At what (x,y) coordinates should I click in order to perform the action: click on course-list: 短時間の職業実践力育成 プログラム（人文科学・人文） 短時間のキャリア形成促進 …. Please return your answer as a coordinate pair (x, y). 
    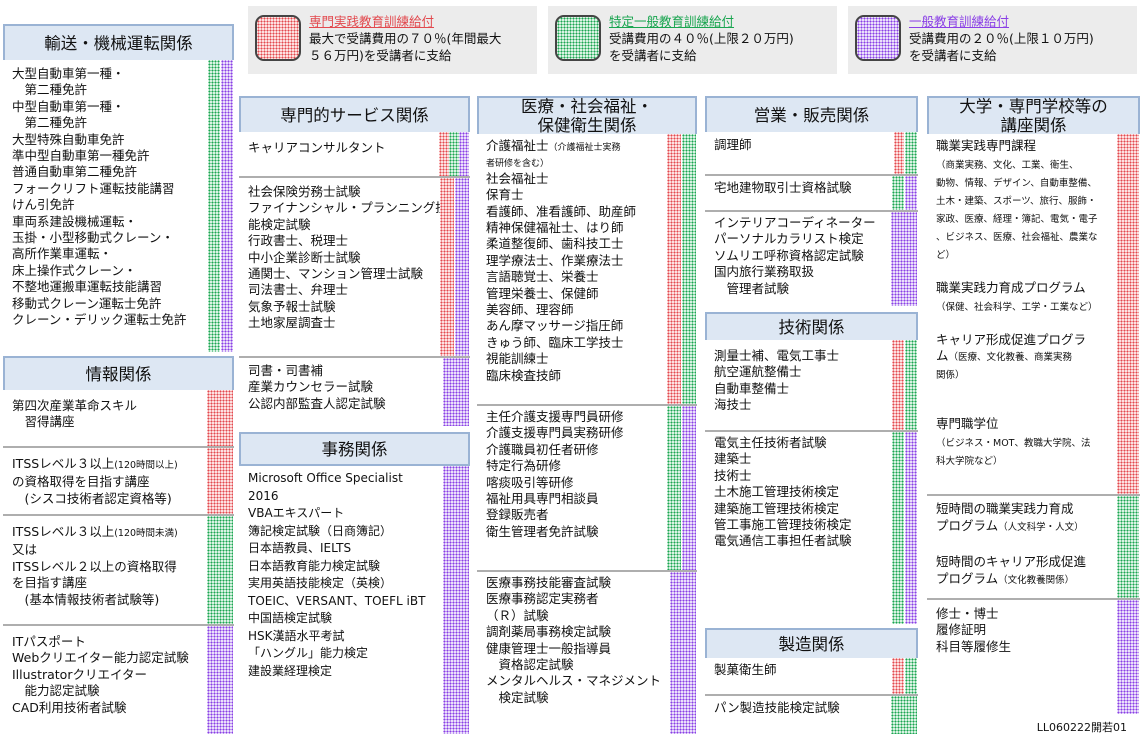
    Looking at the image, I should click on (1011, 543).